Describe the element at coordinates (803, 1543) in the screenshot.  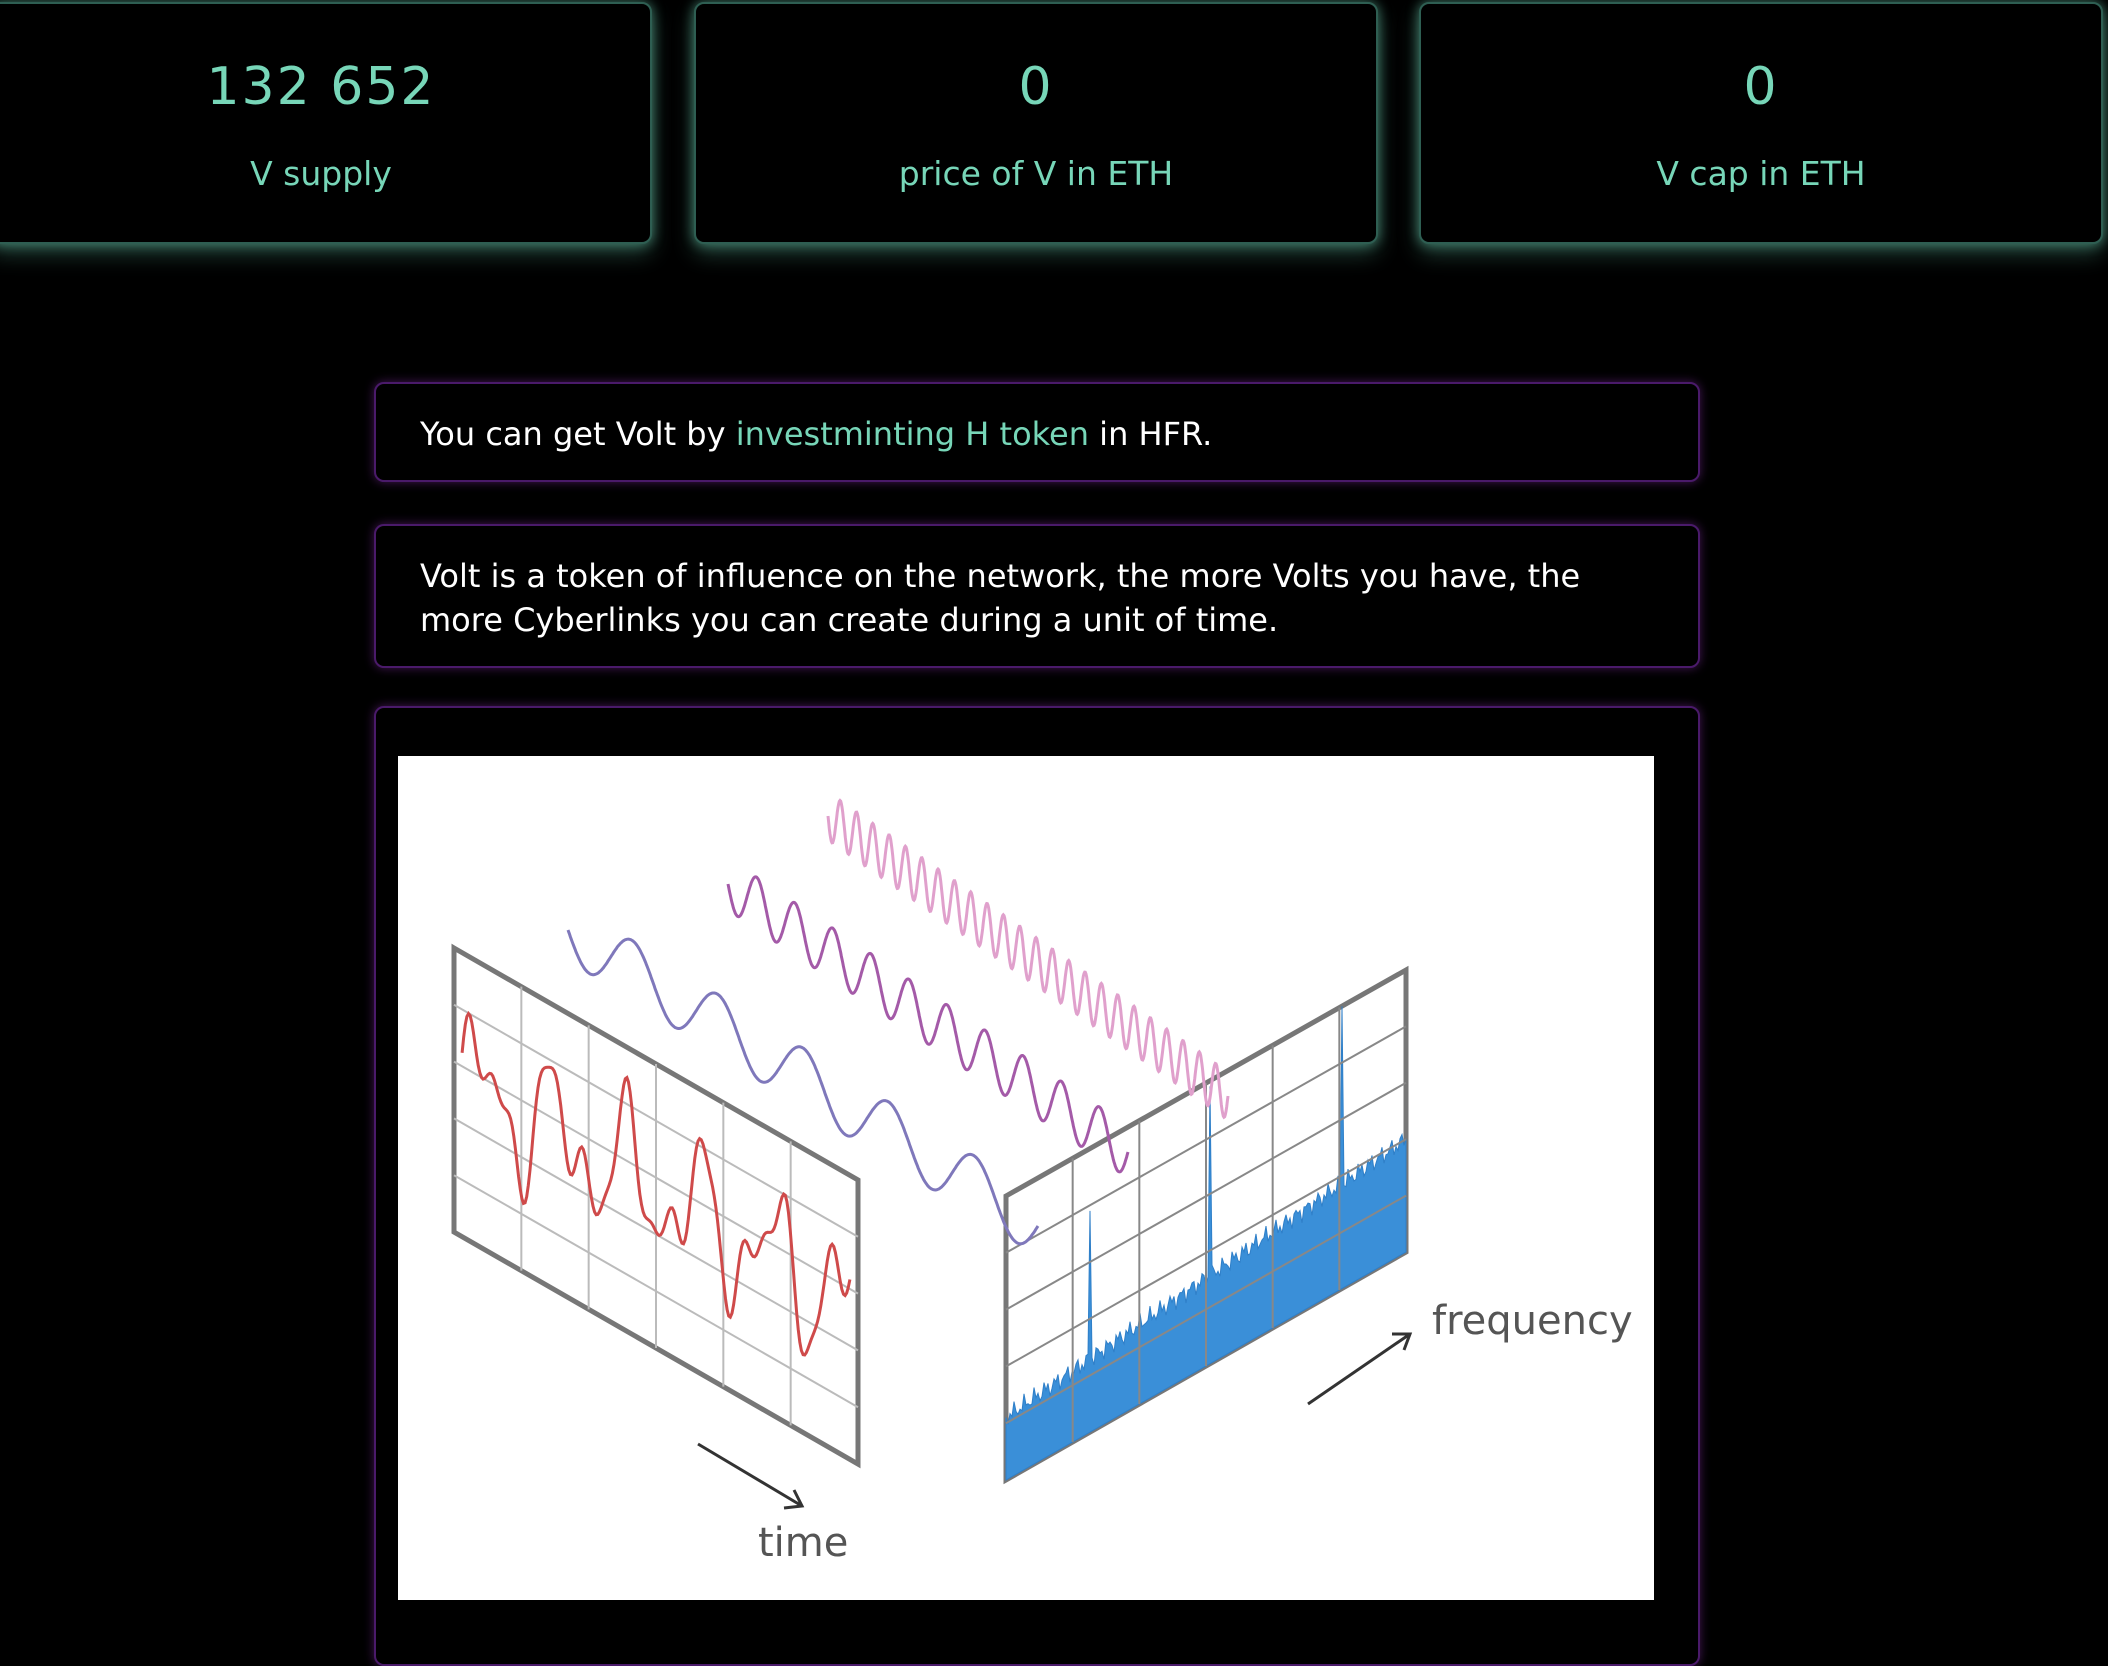
I see `time-label: time` at that location.